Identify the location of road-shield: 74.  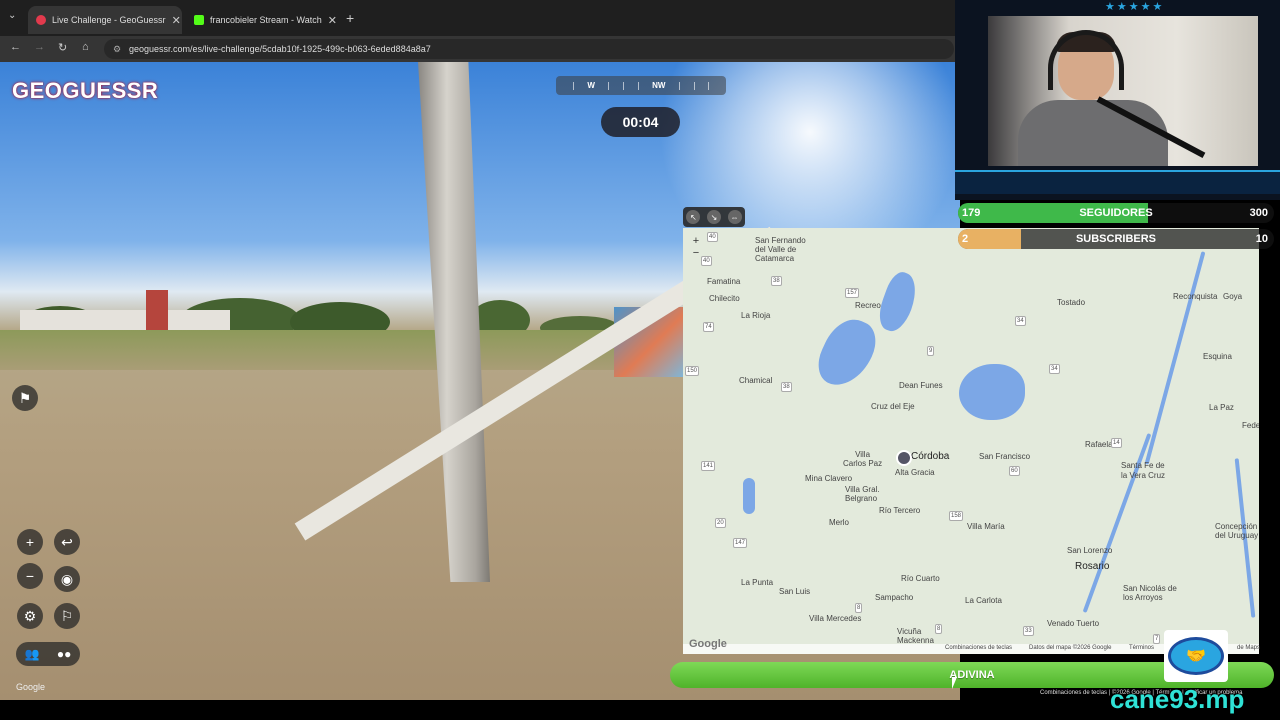
(708, 327).